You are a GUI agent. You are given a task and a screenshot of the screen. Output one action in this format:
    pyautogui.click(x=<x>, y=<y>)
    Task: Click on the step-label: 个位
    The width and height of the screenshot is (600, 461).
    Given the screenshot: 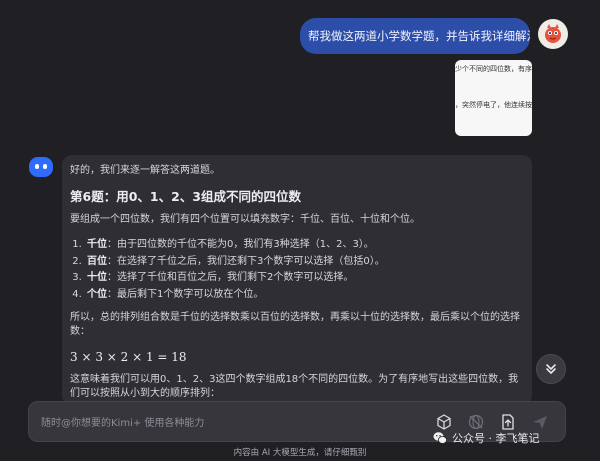 What is the action you would take?
    pyautogui.click(x=97, y=294)
    